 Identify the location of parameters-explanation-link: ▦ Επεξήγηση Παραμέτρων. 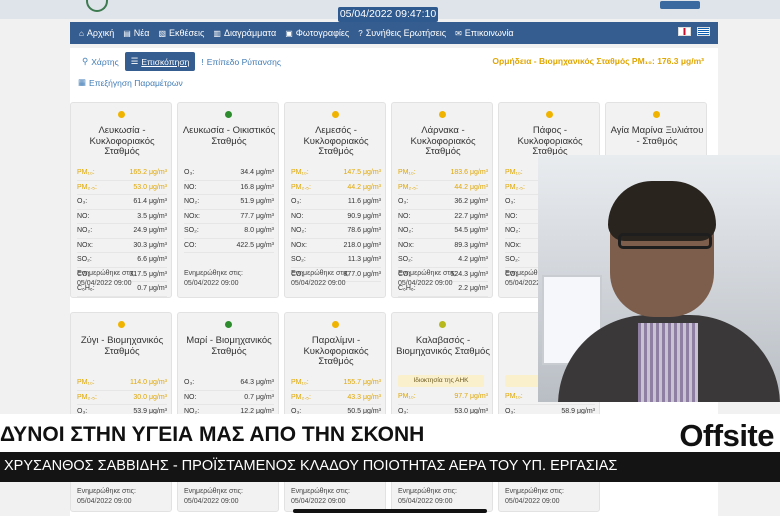
(130, 82).